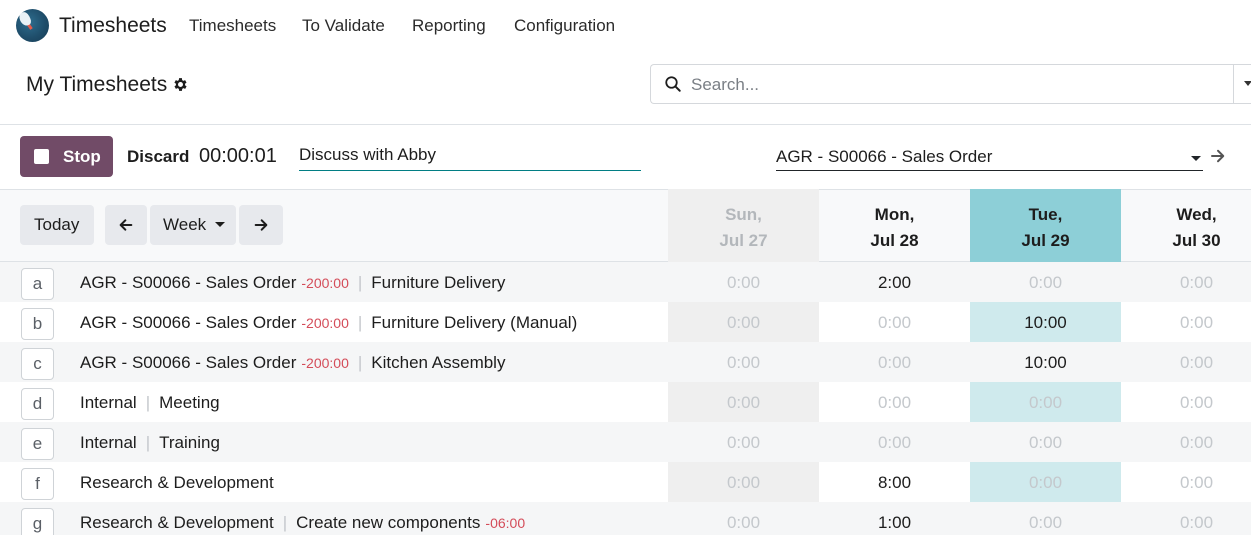 Image resolution: width=1251 pixels, height=535 pixels. I want to click on row-task: Furniture Delivery (Manual), so click(474, 322).